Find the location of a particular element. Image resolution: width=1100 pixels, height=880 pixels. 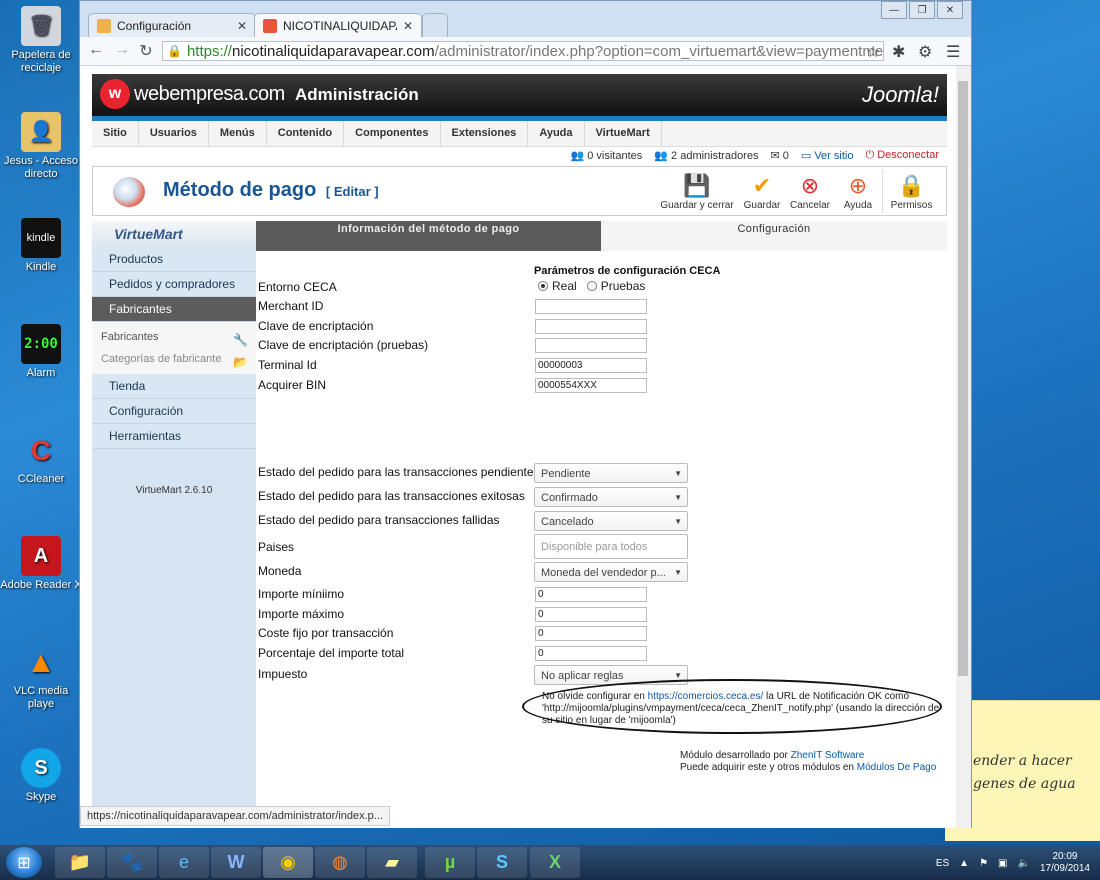

admins-count: 👥 2 administradores is located at coordinates (706, 156).